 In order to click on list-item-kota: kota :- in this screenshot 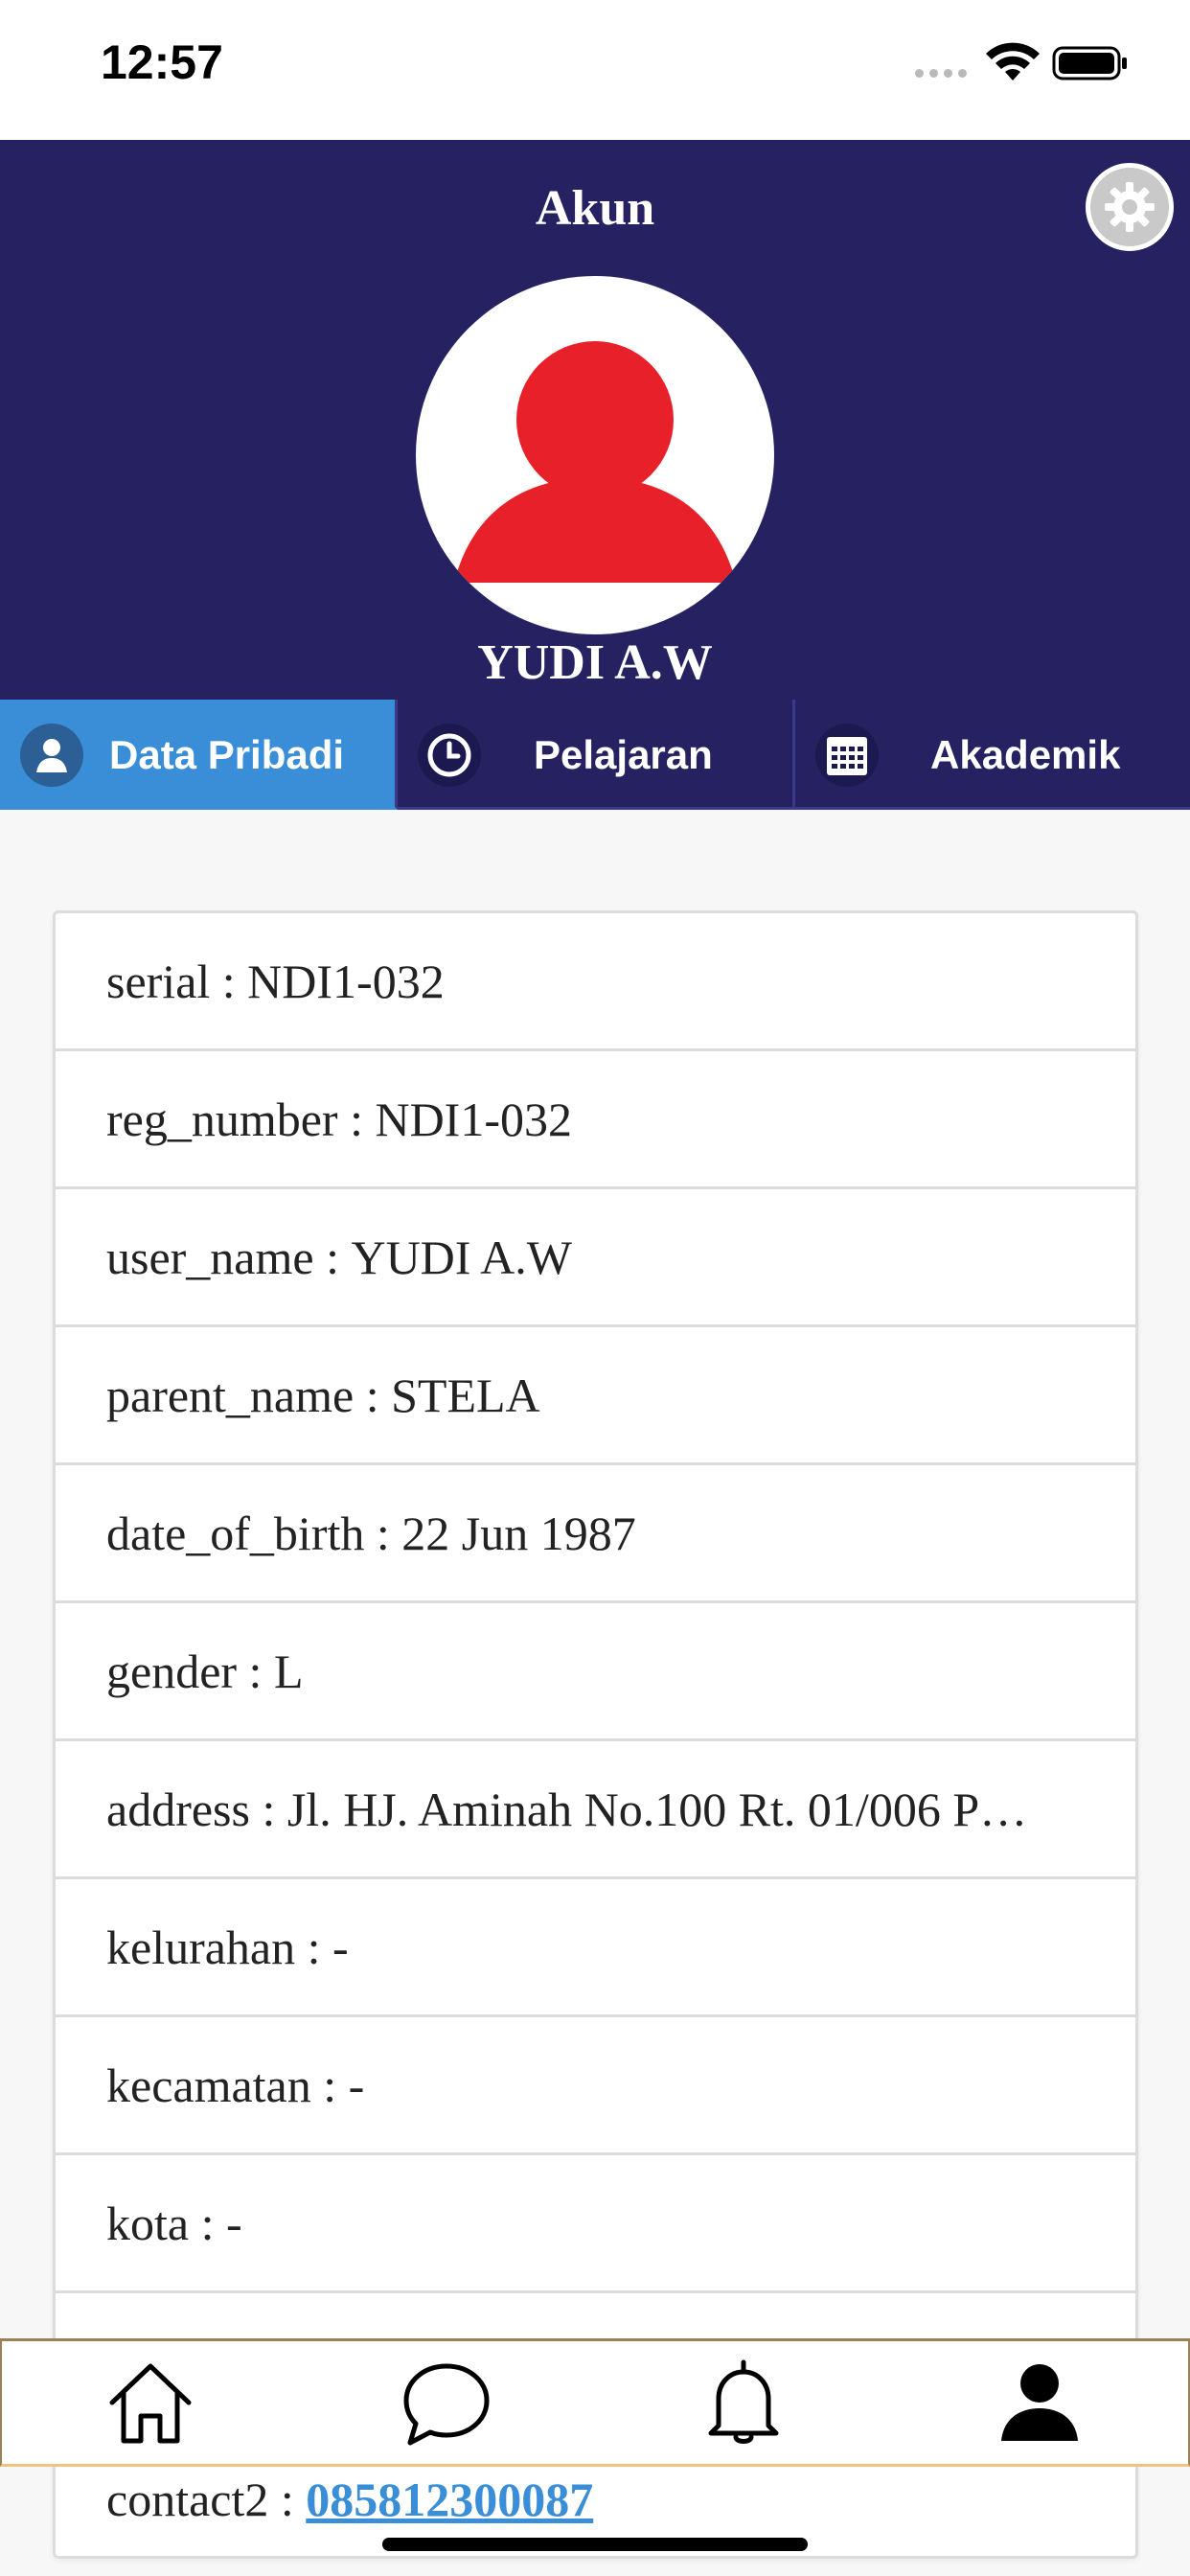, I will do `click(595, 2224)`.